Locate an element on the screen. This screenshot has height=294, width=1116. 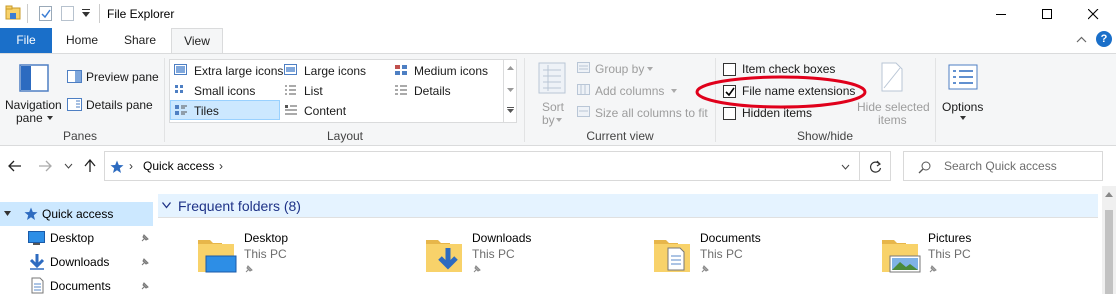
new-folder-icon is located at coordinates (68, 13).